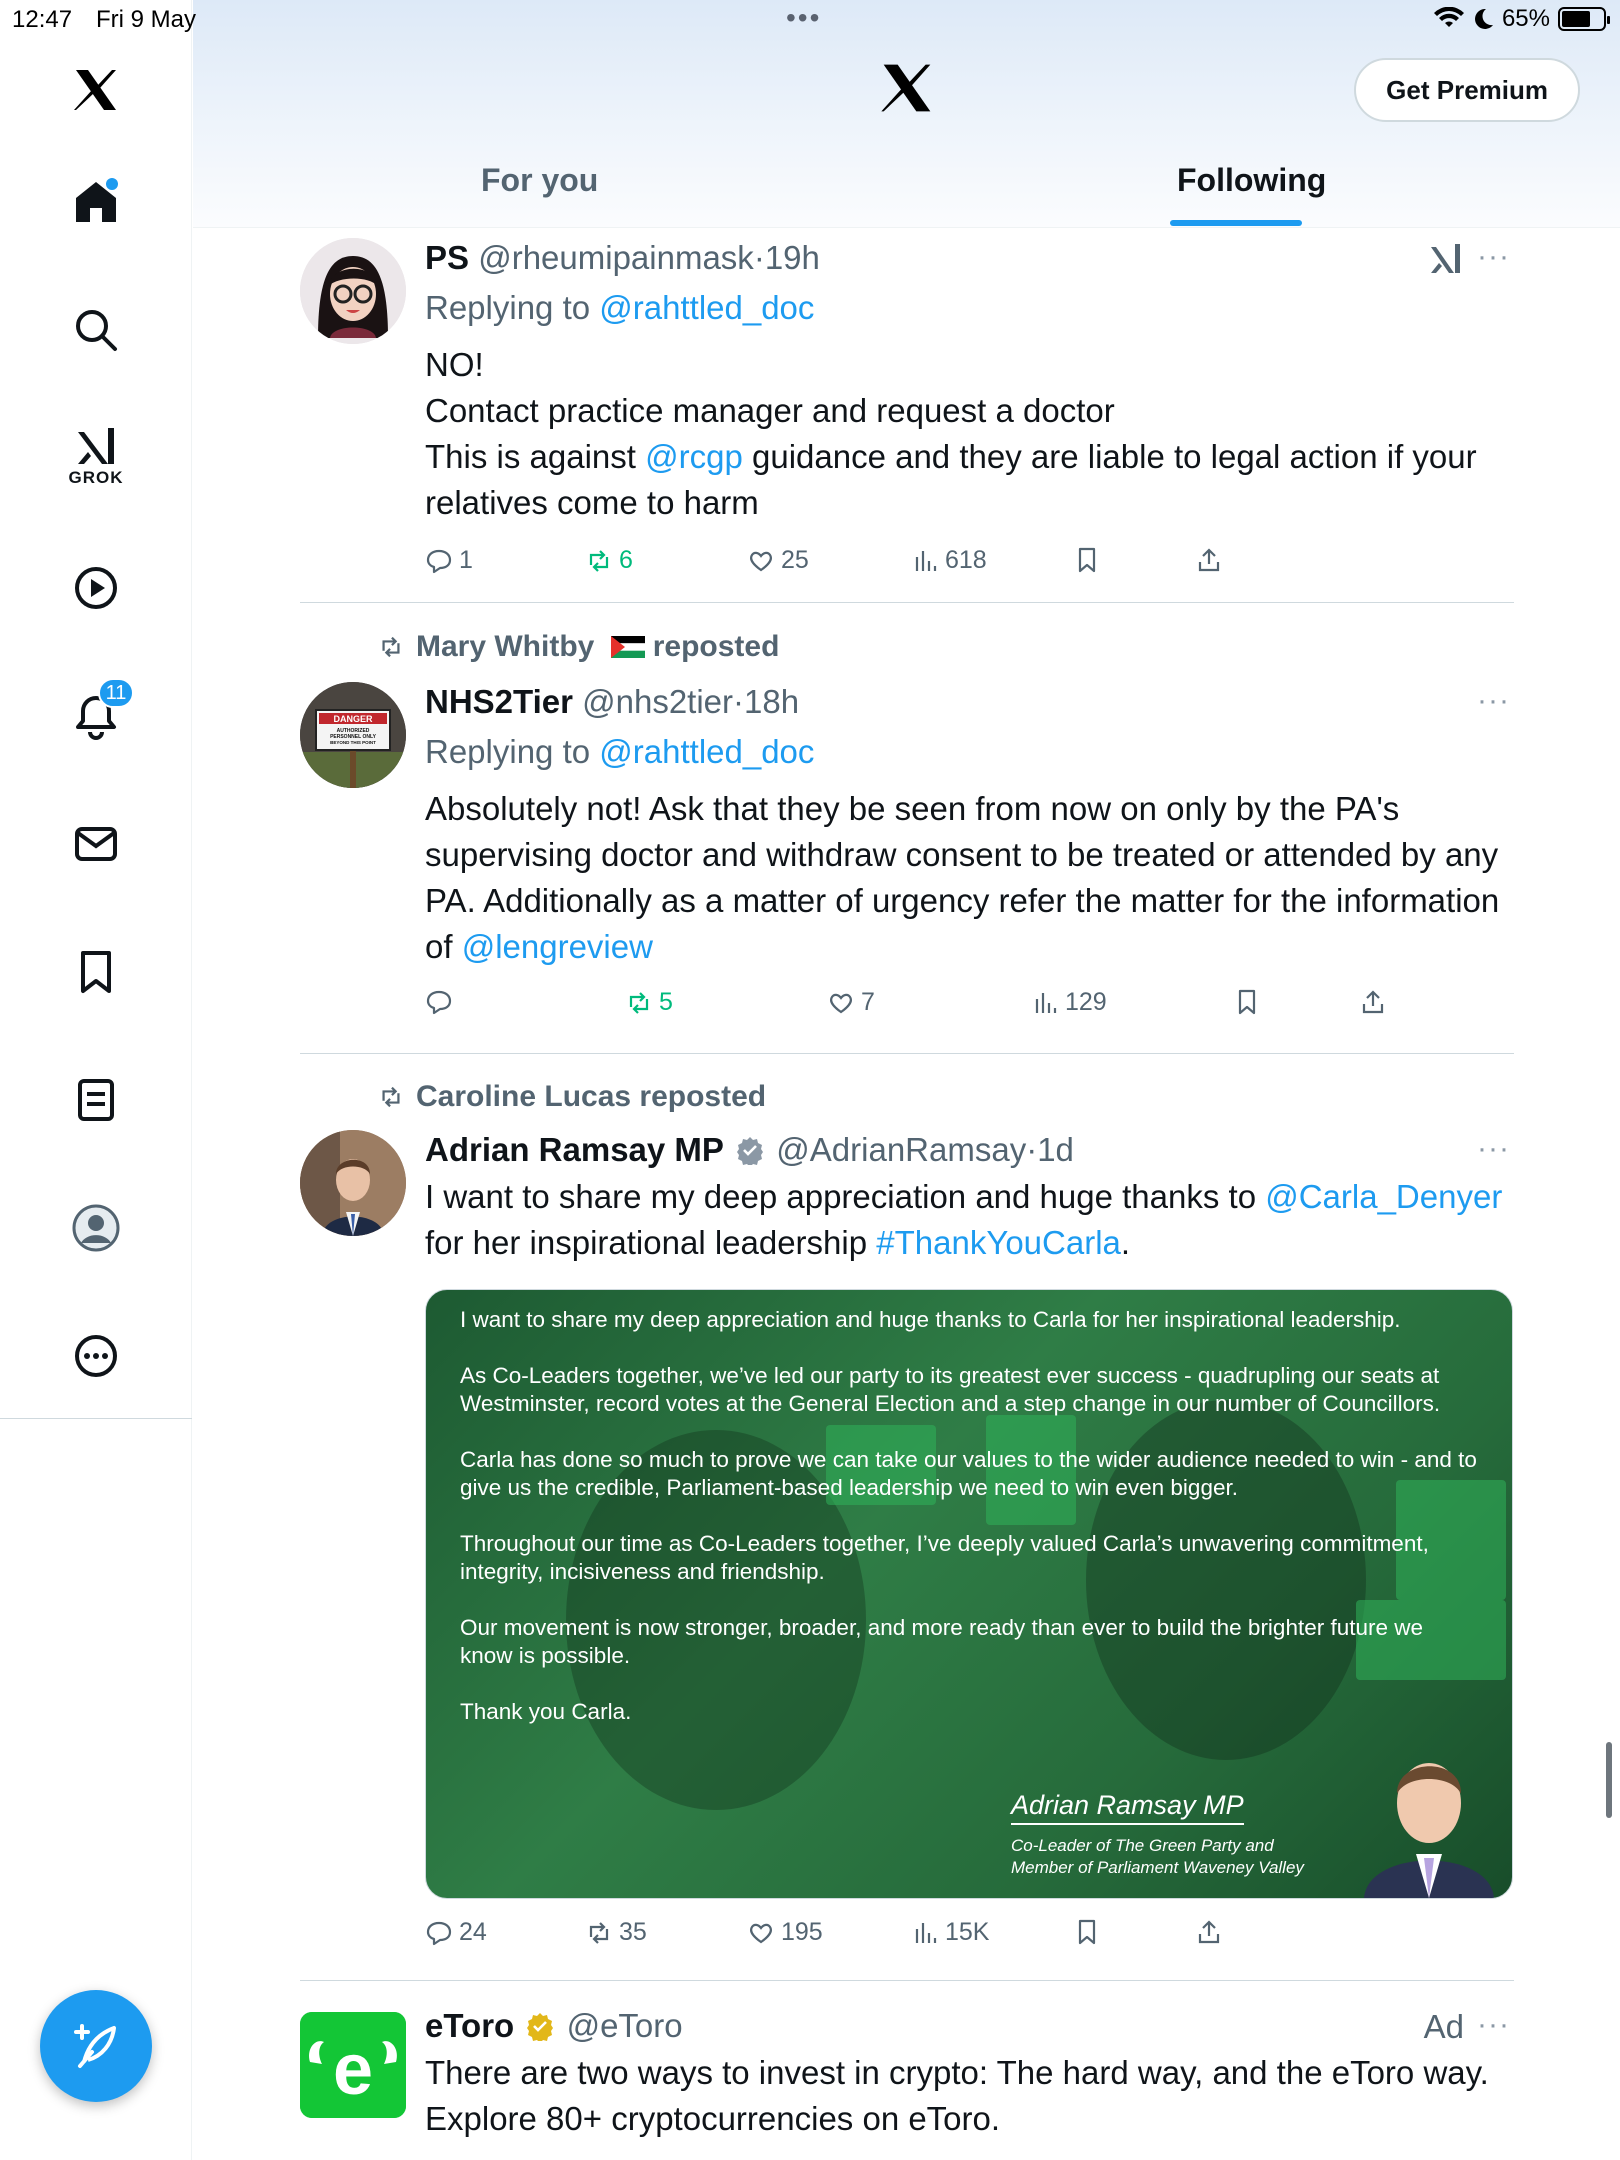 The width and height of the screenshot is (1620, 2160). I want to click on lists-icon, so click(96, 1100).